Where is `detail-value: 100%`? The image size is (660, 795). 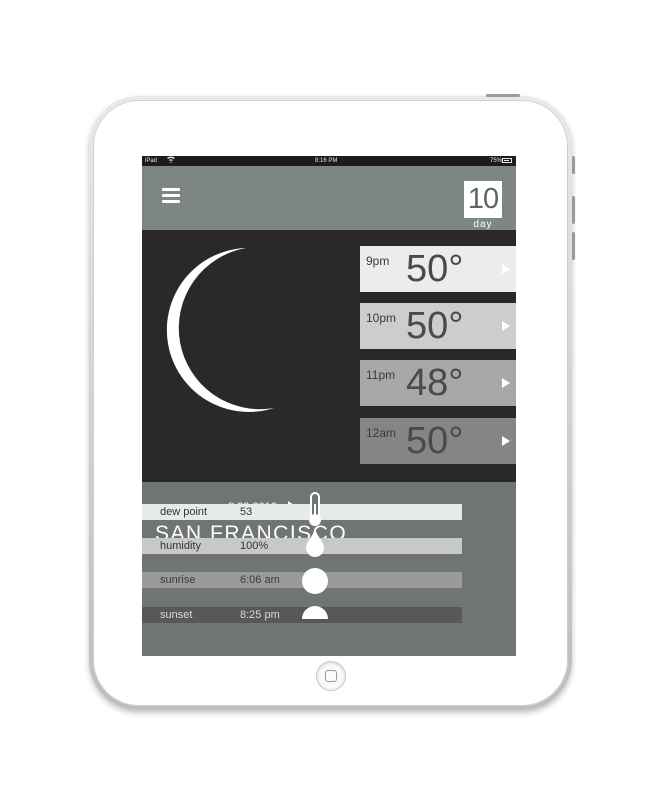 detail-value: 100% is located at coordinates (254, 546).